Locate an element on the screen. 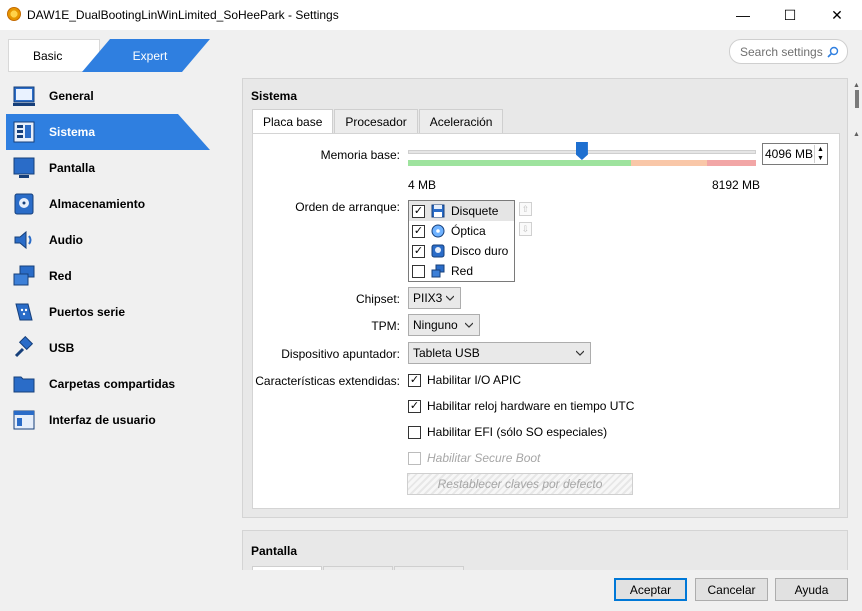 The image size is (862, 611). sidebar-item-label: Audio is located at coordinates (66, 240).